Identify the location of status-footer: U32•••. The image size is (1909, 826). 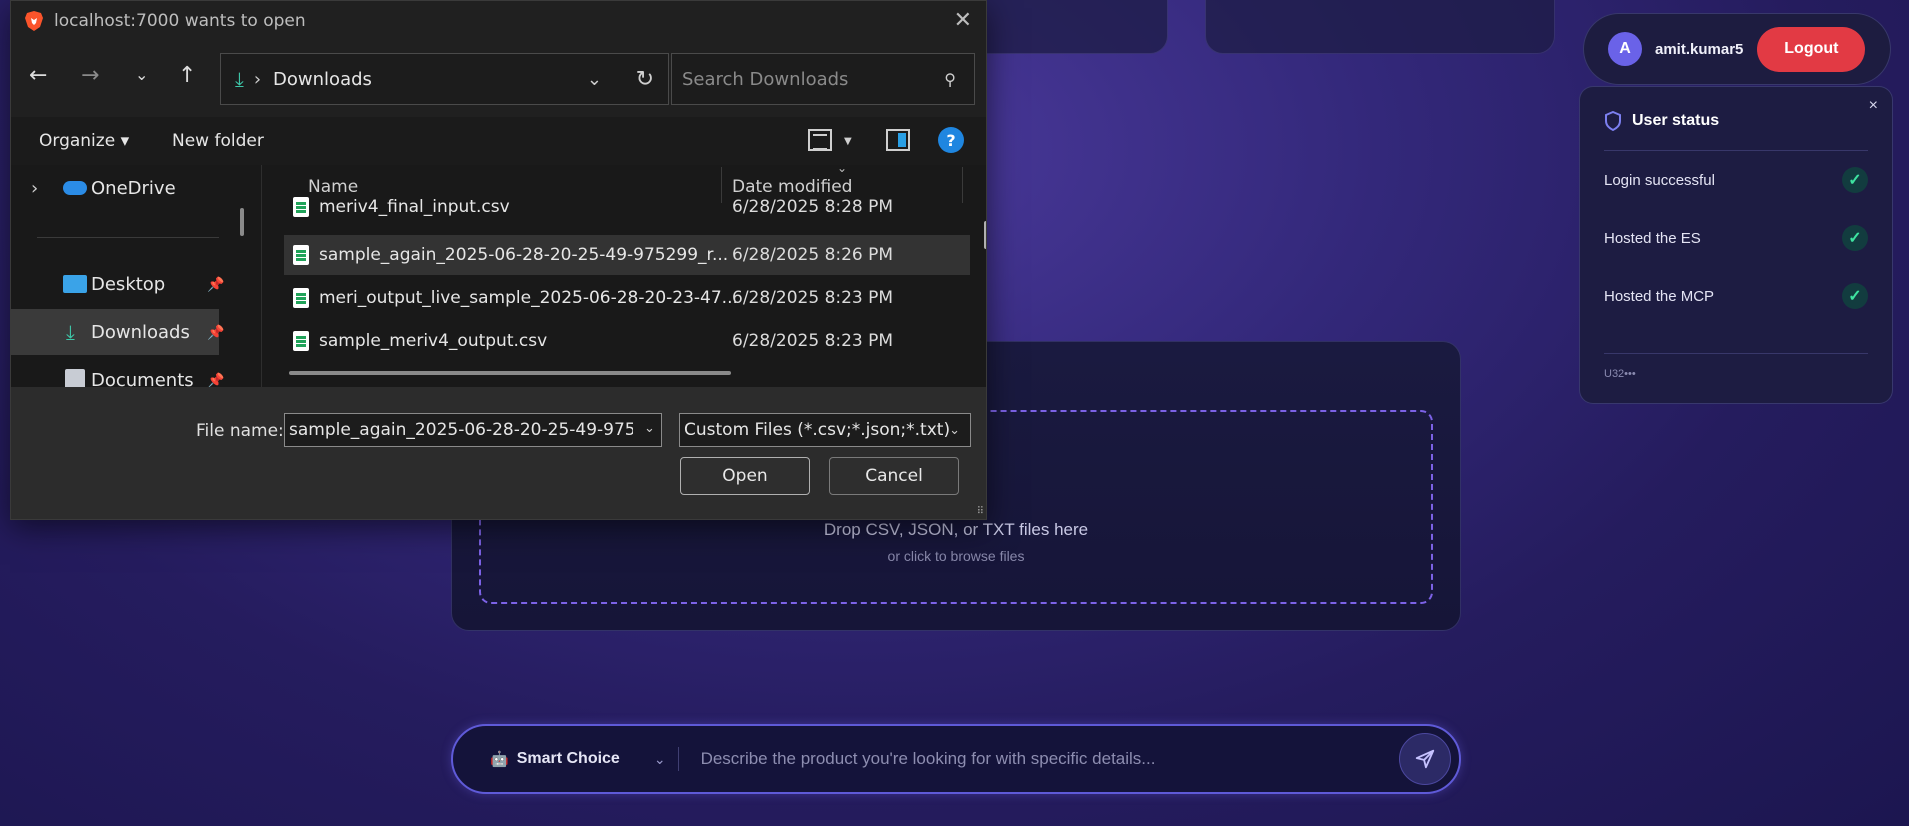
(1736, 366).